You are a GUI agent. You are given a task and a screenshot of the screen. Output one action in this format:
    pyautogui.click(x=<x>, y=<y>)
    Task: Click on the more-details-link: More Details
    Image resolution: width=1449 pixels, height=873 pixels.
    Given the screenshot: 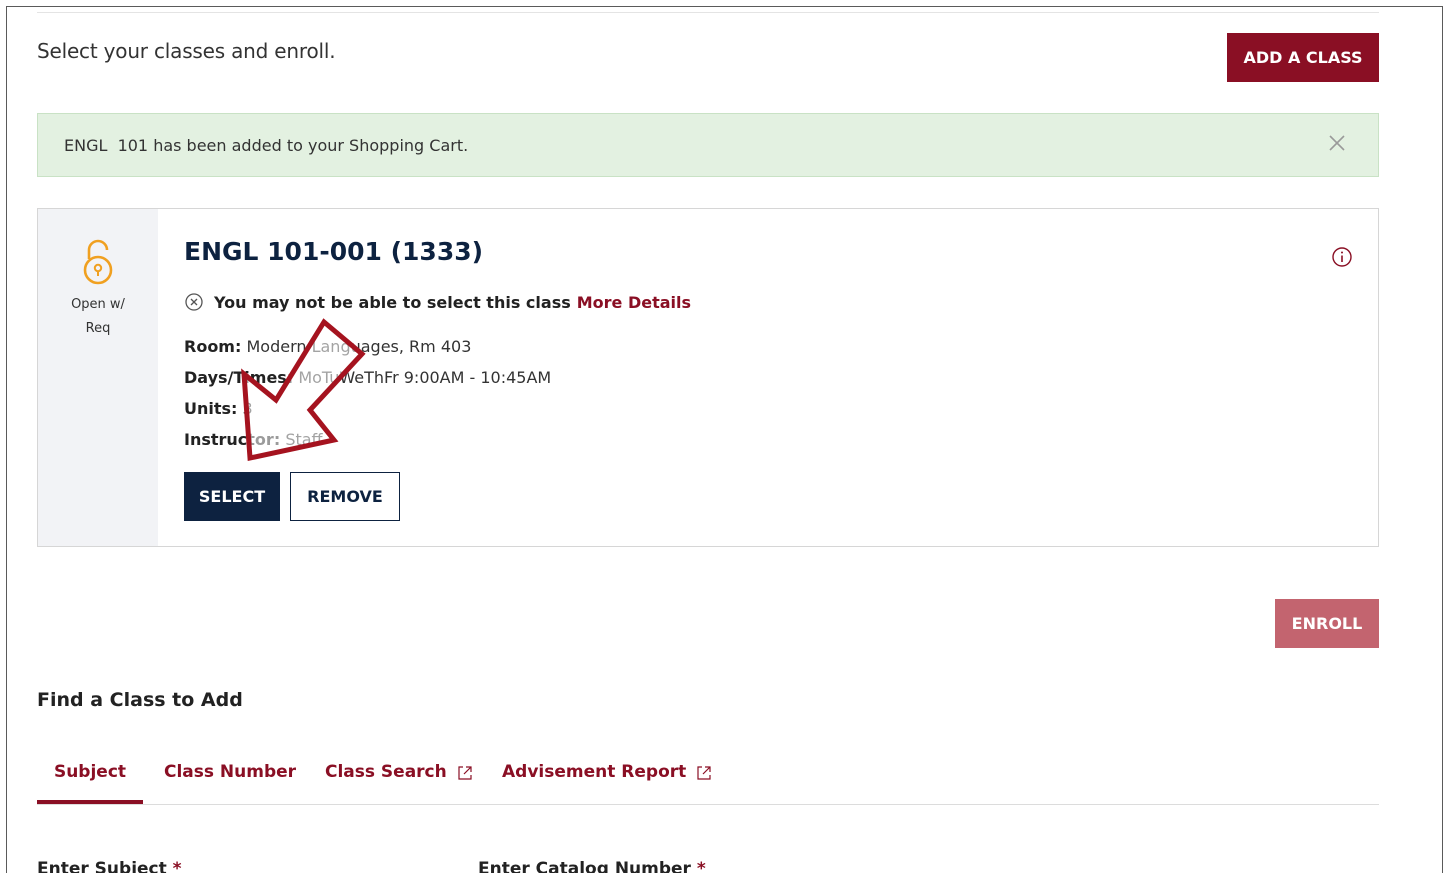 What is the action you would take?
    pyautogui.click(x=634, y=302)
    